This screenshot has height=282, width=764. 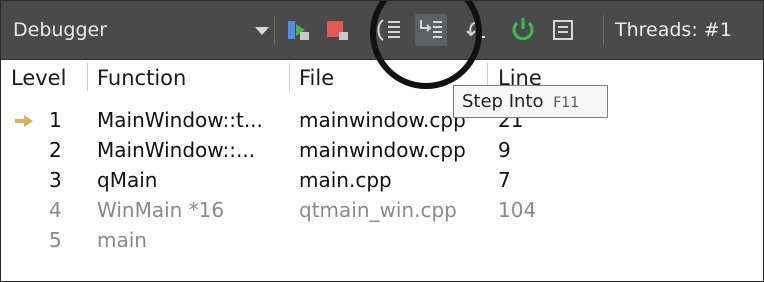 I want to click on frame-file: qtmain_win.cpp, so click(x=378, y=210).